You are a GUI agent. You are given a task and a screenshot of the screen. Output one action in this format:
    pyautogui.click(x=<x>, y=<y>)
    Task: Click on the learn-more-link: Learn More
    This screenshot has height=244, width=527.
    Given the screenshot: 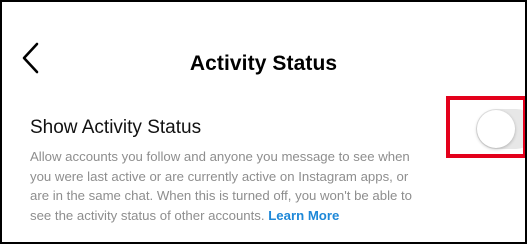 What is the action you would take?
    pyautogui.click(x=303, y=215)
    